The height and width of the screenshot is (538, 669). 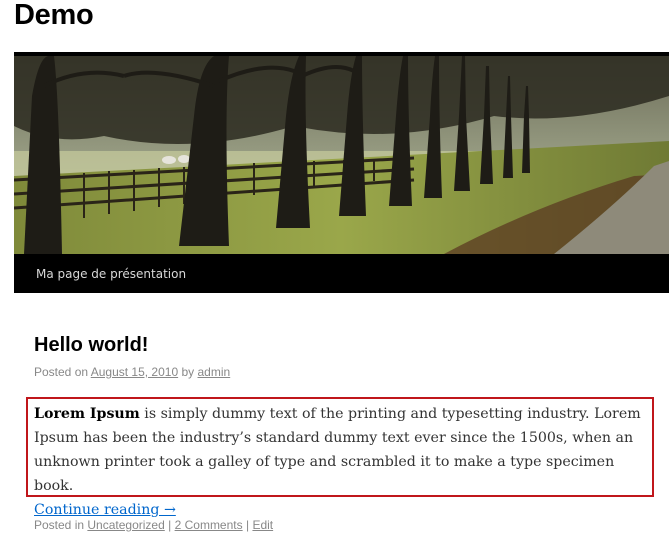 What do you see at coordinates (105, 510) in the screenshot?
I see `continue-reading-link: Continue reading →` at bounding box center [105, 510].